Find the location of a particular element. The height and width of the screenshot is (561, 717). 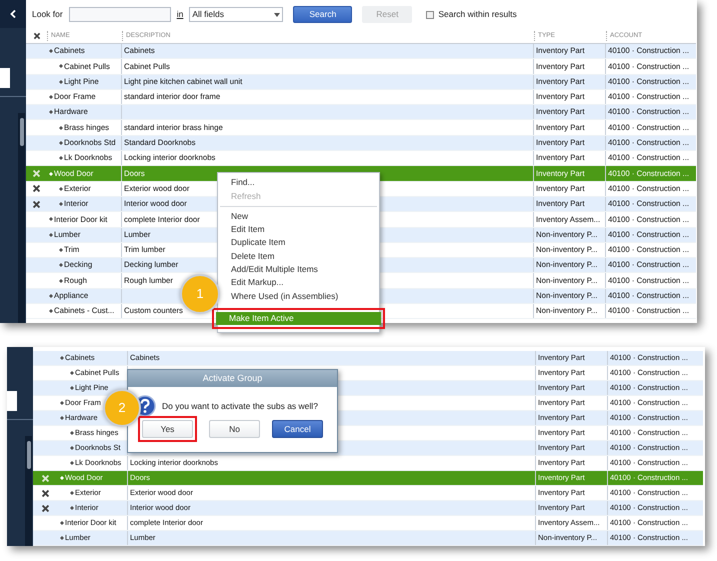

dialog-message: Do you want to activate the subs as well? is located at coordinates (240, 406).